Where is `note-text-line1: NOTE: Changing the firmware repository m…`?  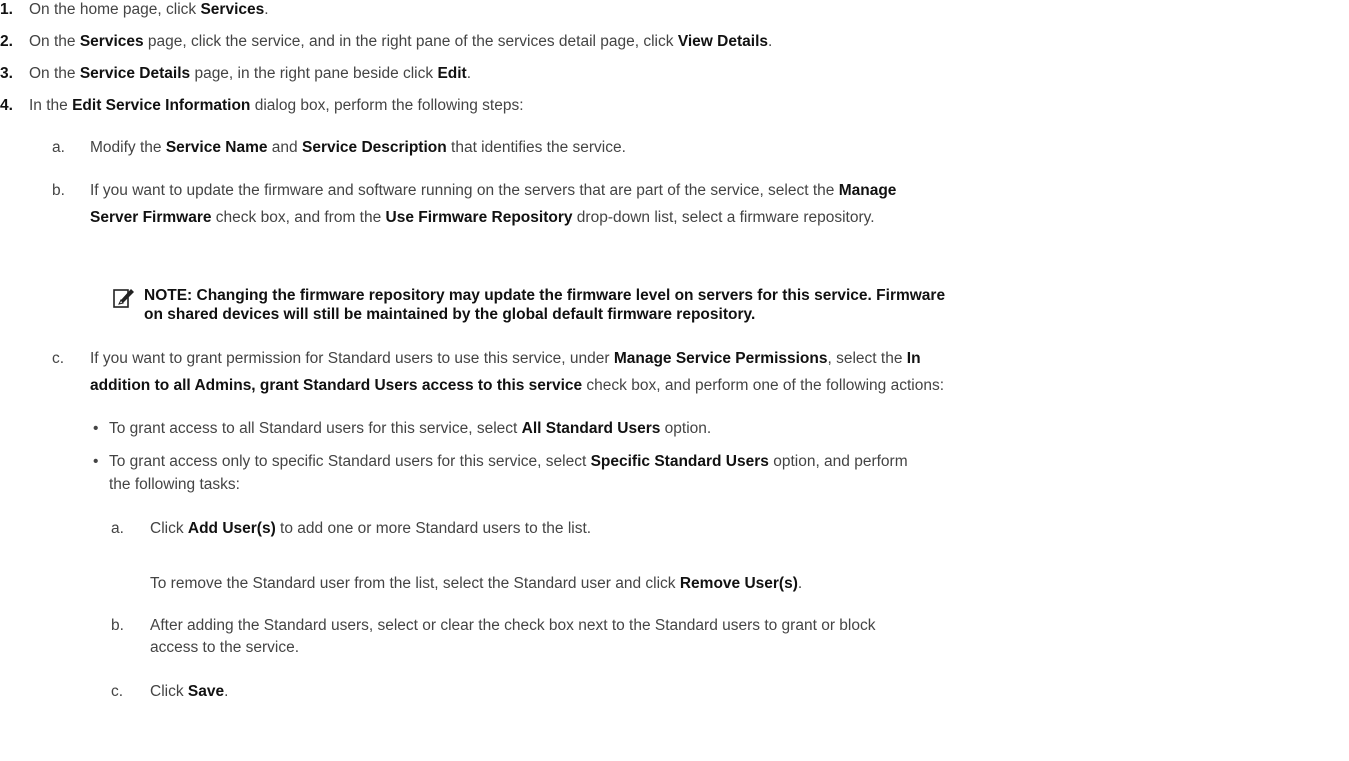 note-text-line1: NOTE: Changing the firmware repository m… is located at coordinates (545, 295).